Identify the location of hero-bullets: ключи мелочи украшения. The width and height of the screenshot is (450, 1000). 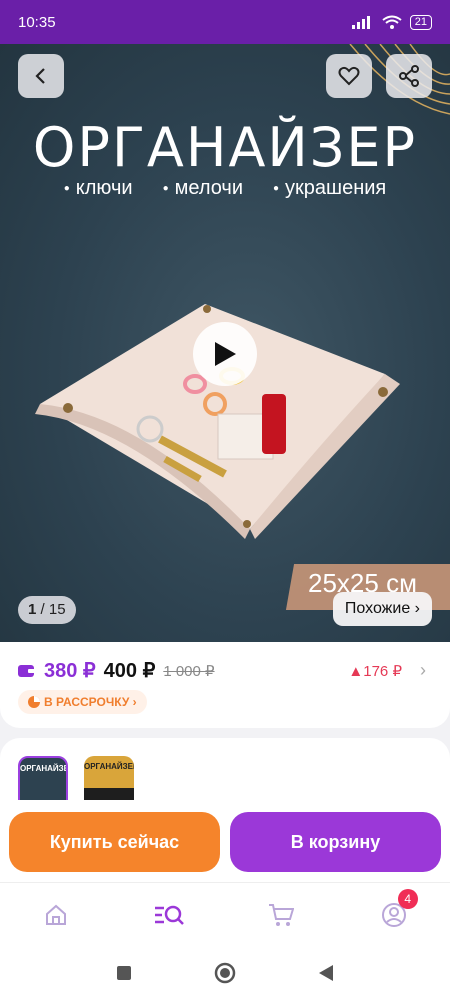
(225, 188).